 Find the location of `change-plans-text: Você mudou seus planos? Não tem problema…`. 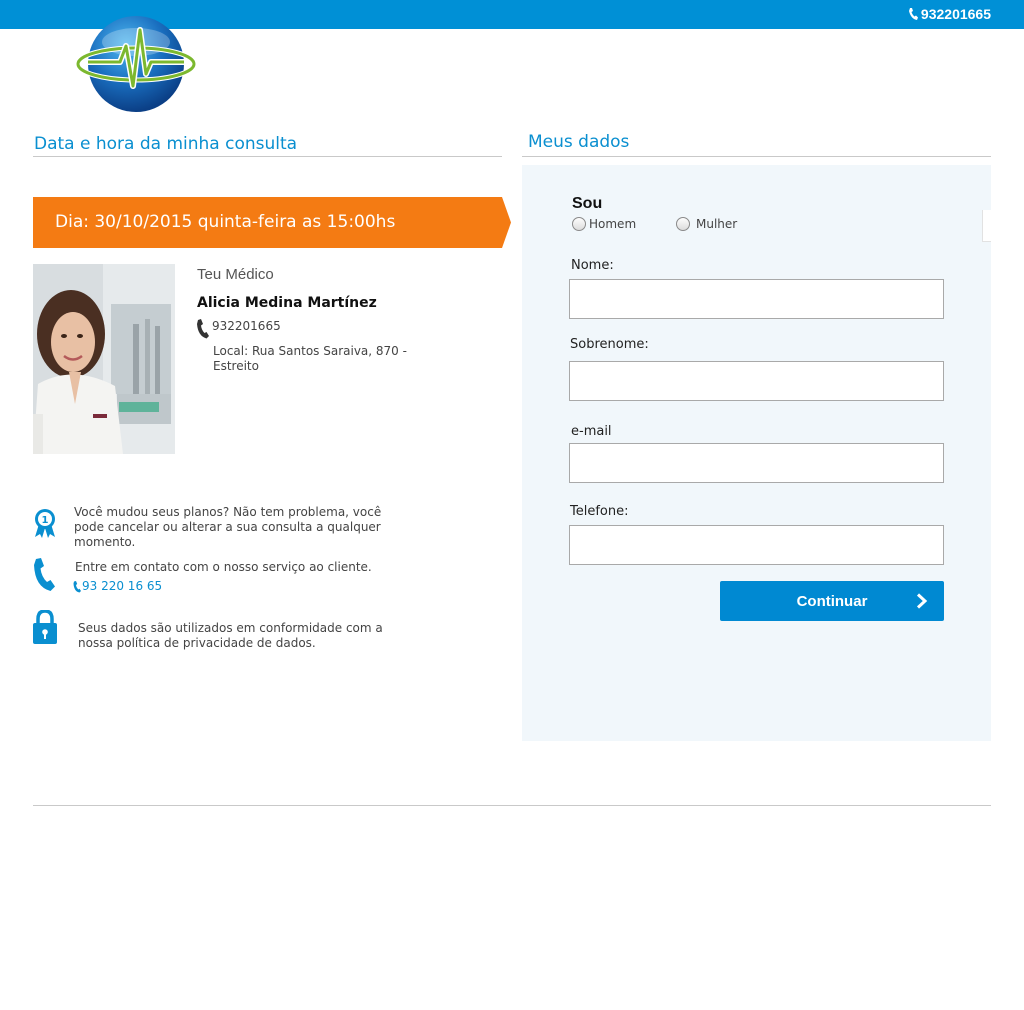

change-plans-text: Você mudou seus planos? Não tem problema… is located at coordinates (228, 527).